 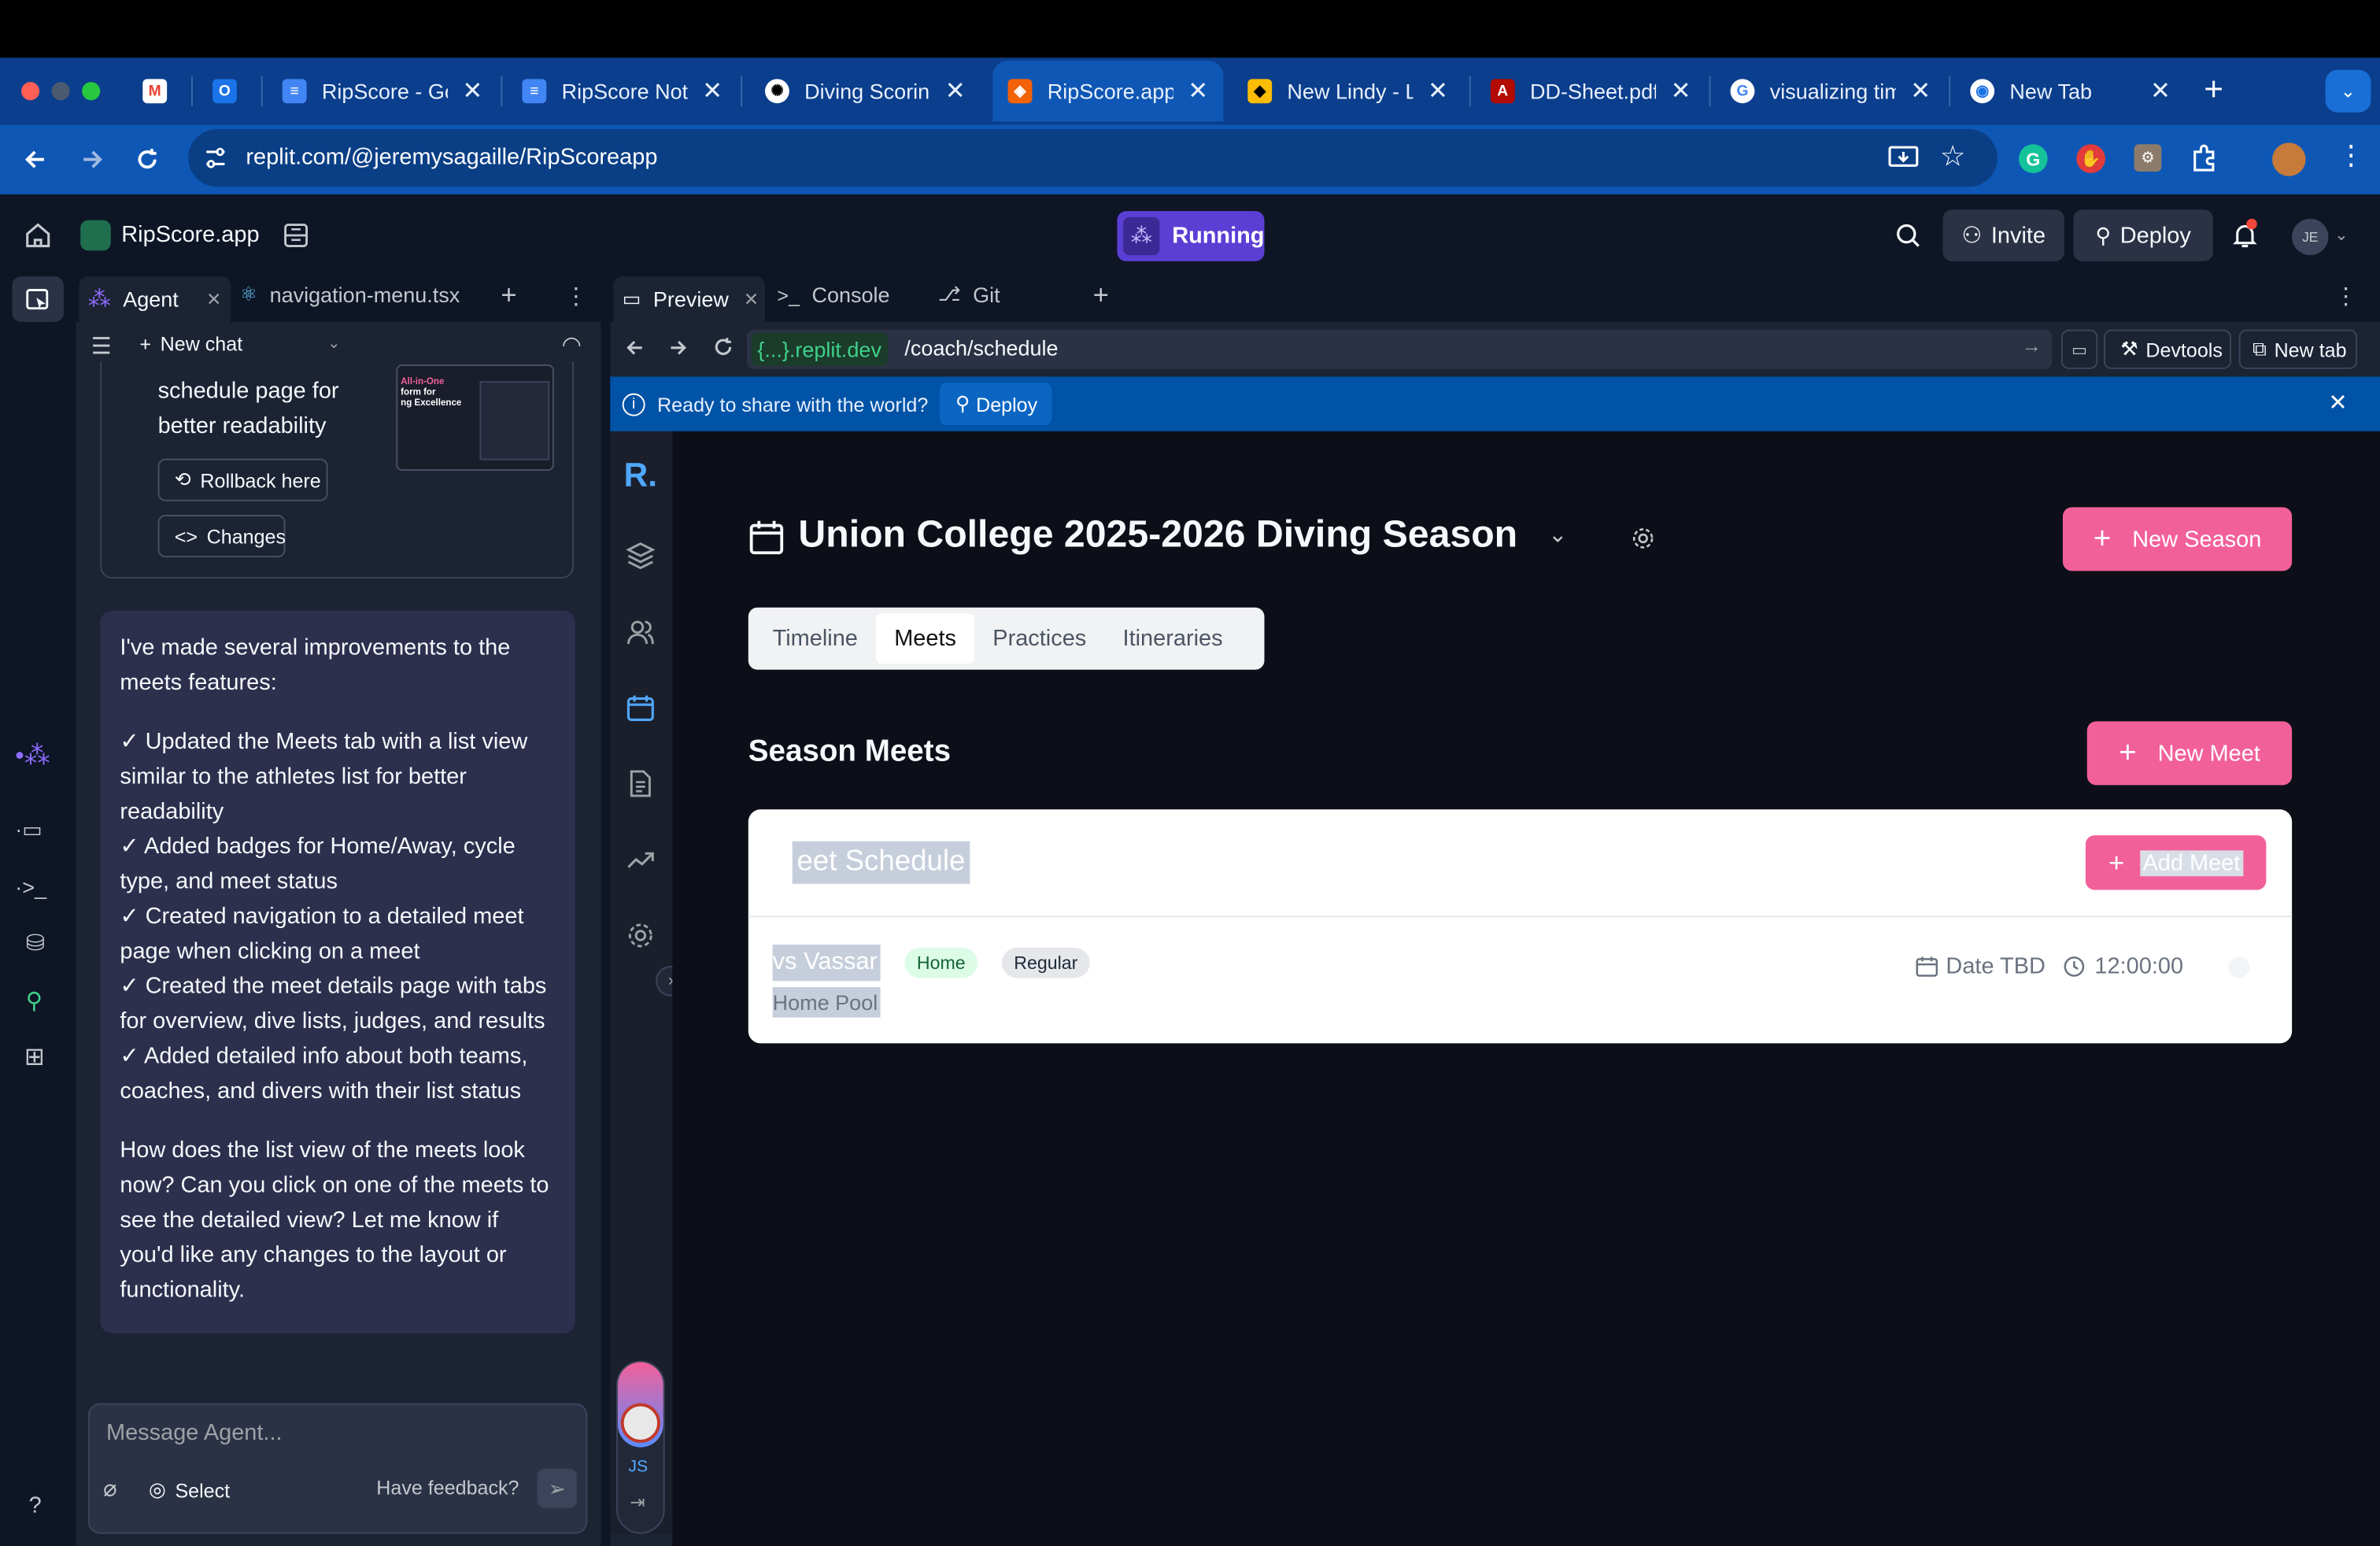 I want to click on select-element-button: ◎ Select, so click(x=189, y=1490).